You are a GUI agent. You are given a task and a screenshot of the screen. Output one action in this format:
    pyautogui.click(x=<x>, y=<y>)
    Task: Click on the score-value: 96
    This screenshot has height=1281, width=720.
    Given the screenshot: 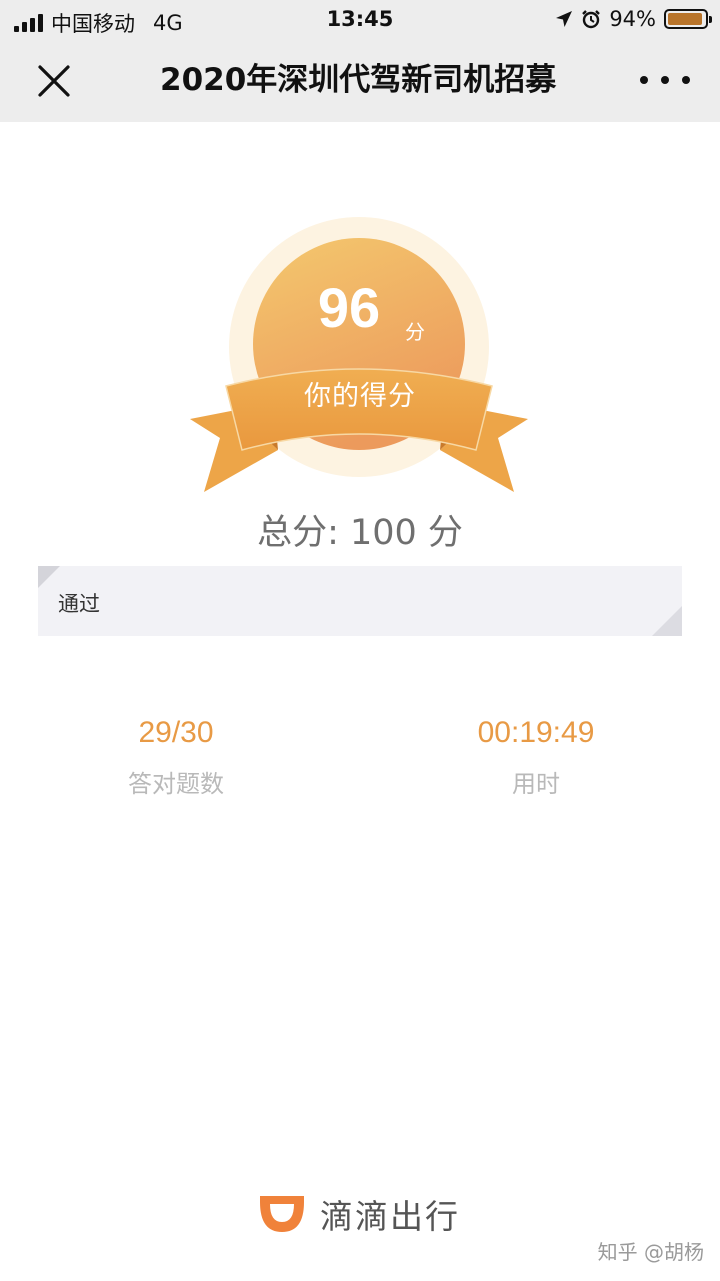 What is the action you would take?
    pyautogui.click(x=349, y=307)
    